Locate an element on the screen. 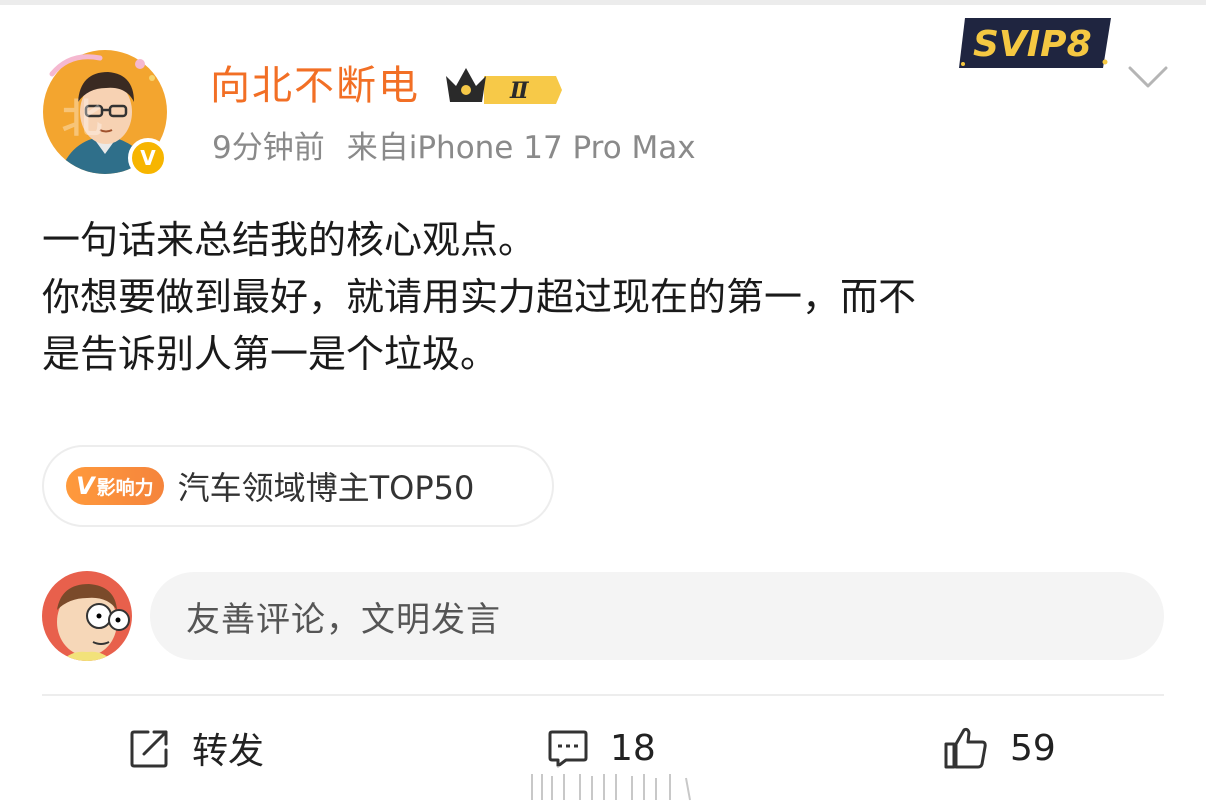  chevron-down-icon is located at coordinates (1148, 76).